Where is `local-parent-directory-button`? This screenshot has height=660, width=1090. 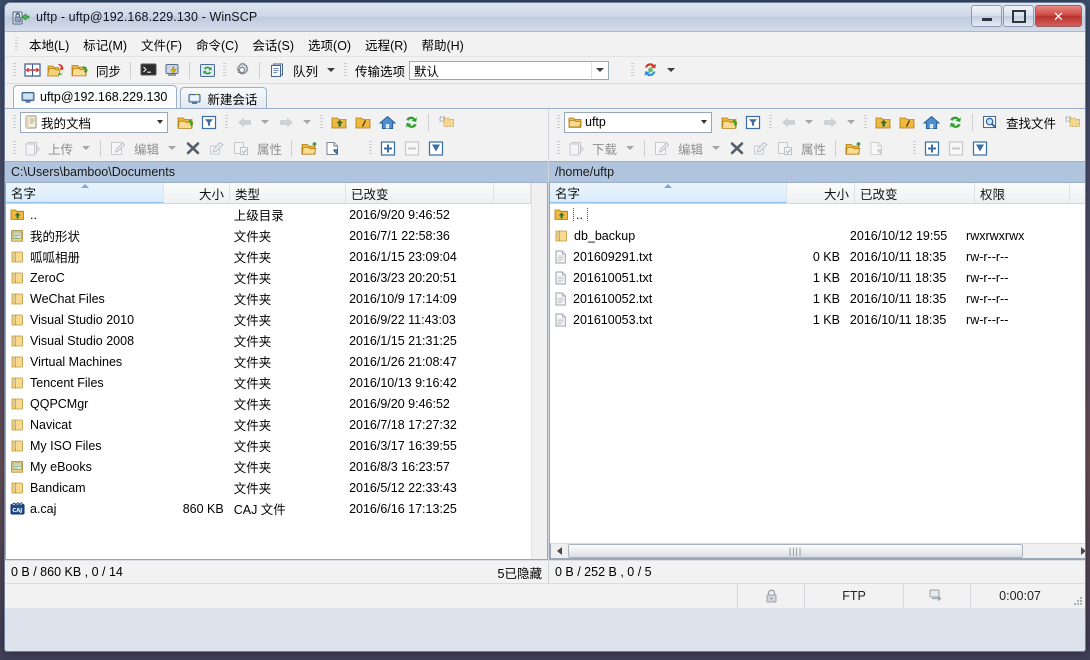 local-parent-directory-button is located at coordinates (339, 122).